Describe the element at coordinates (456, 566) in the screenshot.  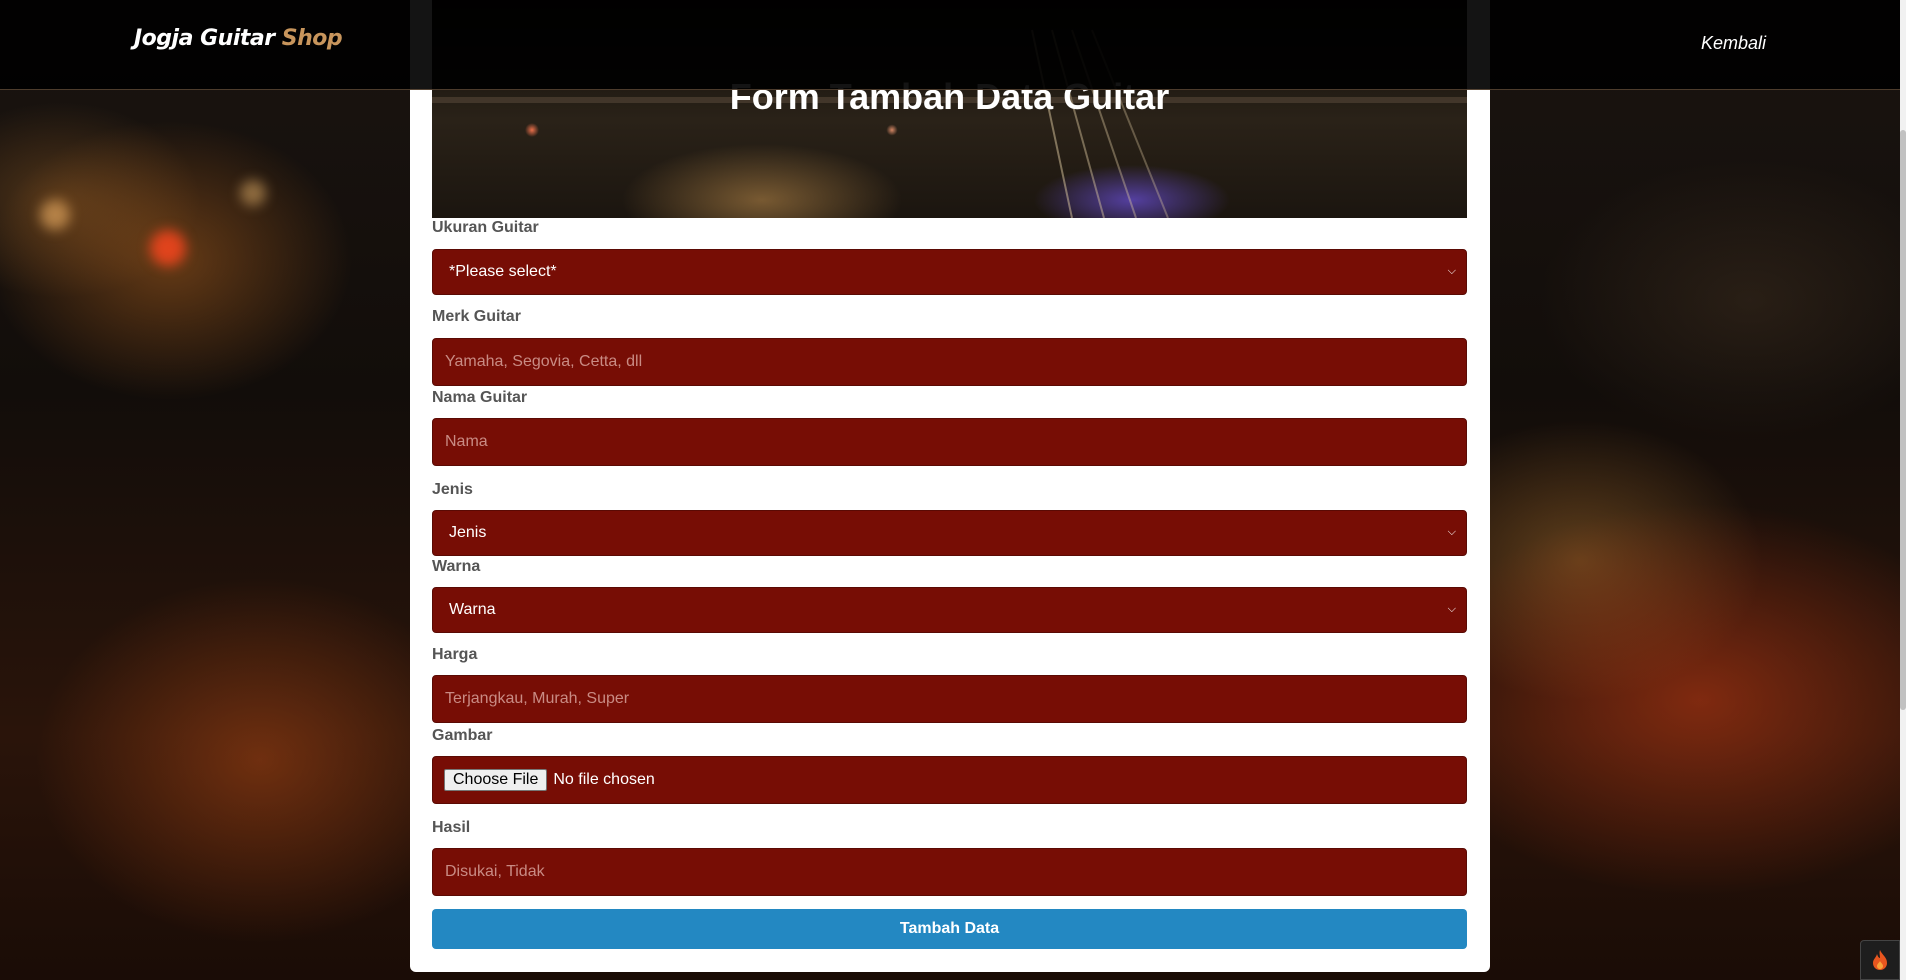
I see `warna-label: Warna` at that location.